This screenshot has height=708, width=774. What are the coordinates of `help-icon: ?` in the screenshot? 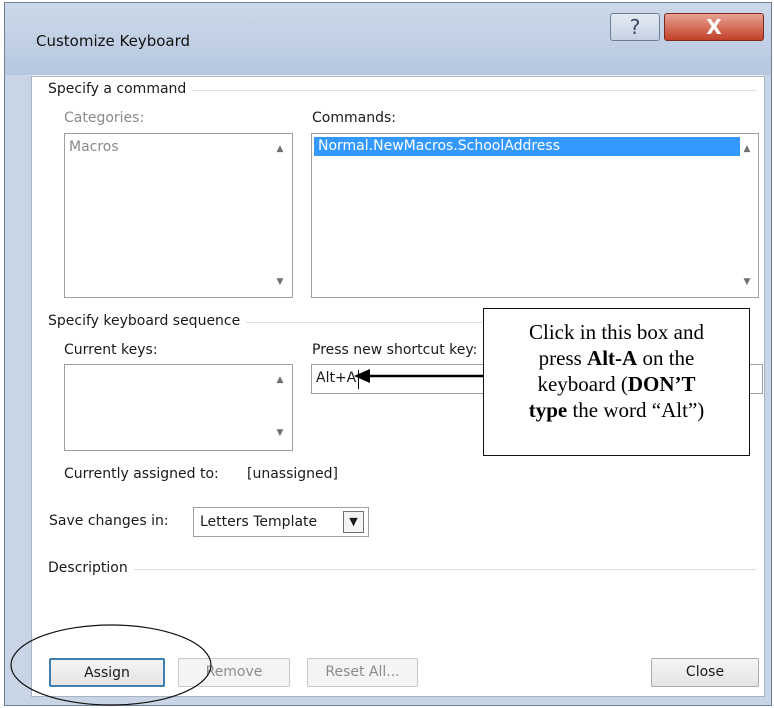 It's located at (635, 27).